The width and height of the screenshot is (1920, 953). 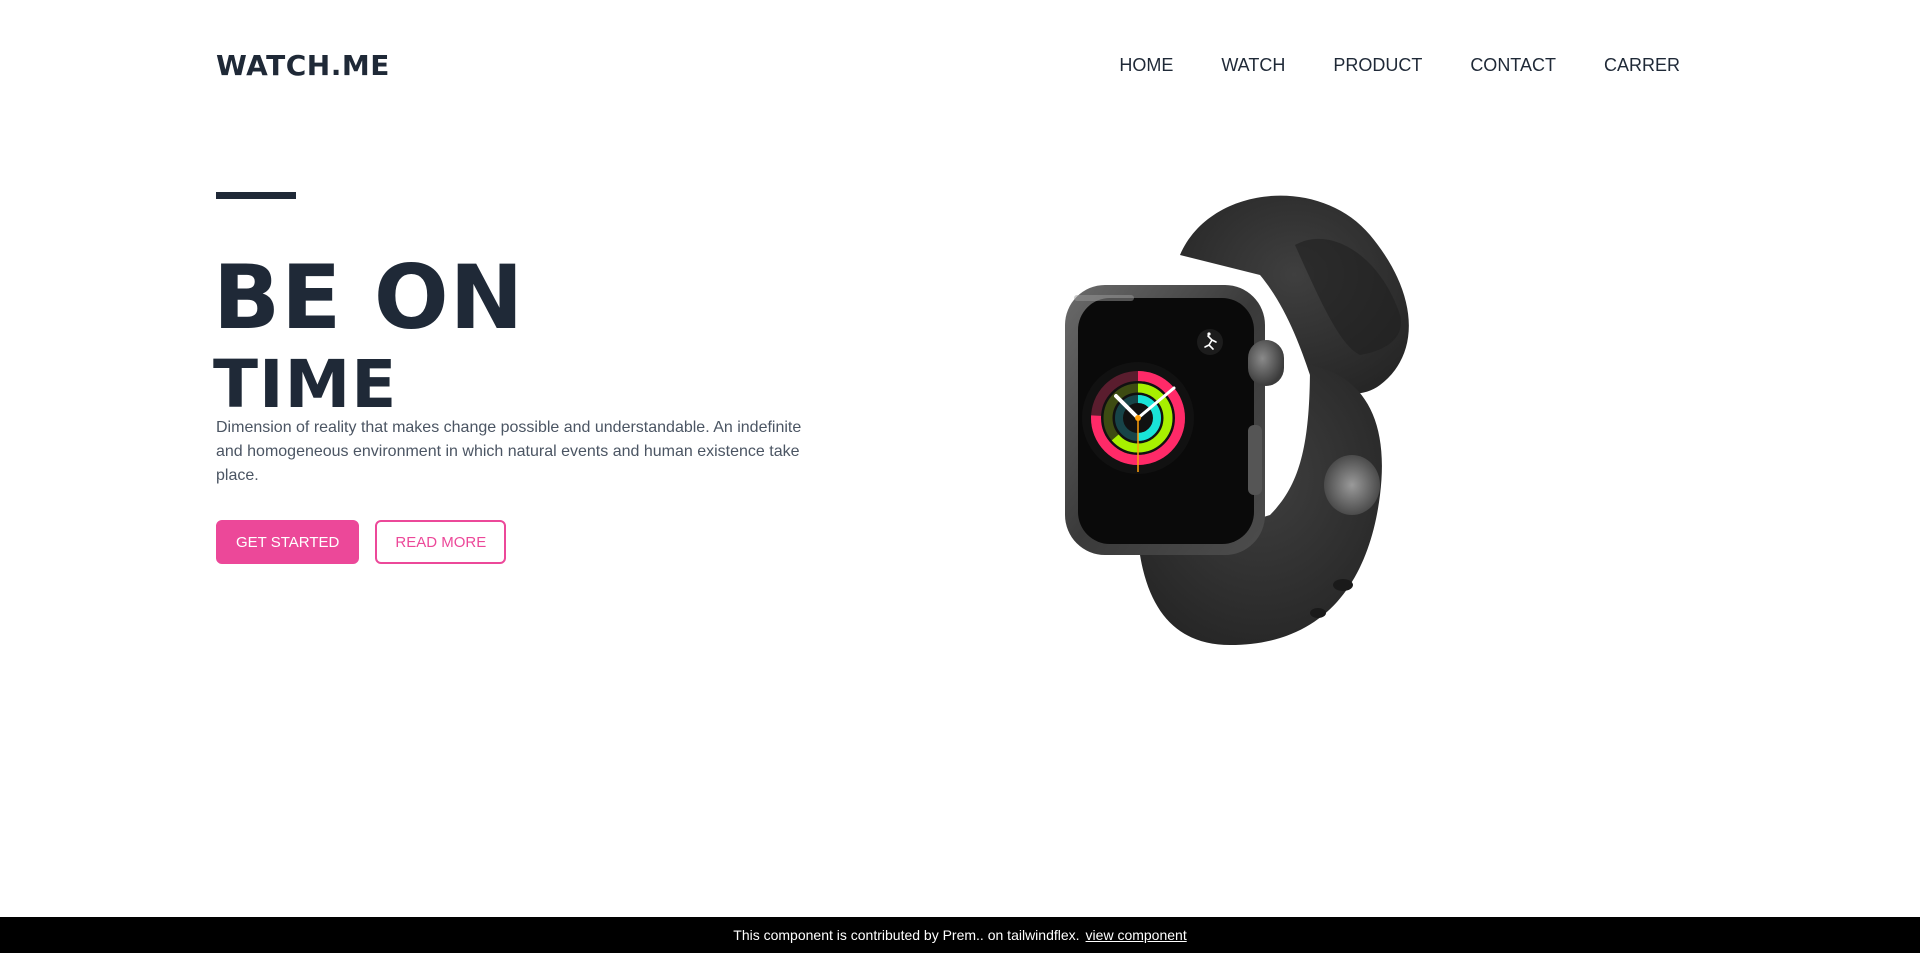 I want to click on hero-title-line-2: TIME, so click(x=305, y=384).